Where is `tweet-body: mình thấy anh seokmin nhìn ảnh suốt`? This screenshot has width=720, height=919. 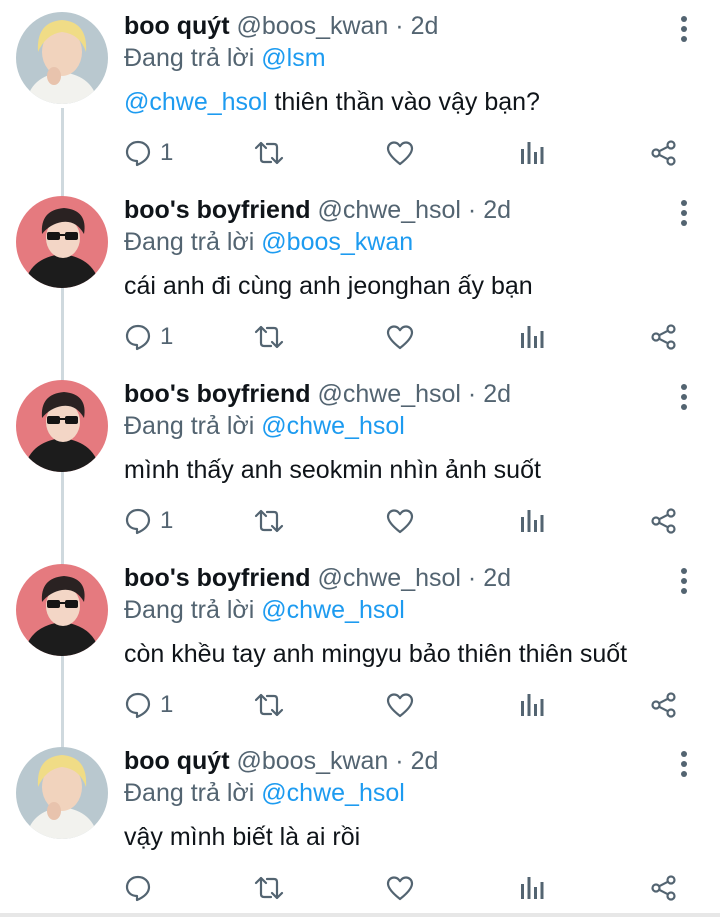
tweet-body: mình thấy anh seokmin nhìn ảnh suốt is located at coordinates (332, 470).